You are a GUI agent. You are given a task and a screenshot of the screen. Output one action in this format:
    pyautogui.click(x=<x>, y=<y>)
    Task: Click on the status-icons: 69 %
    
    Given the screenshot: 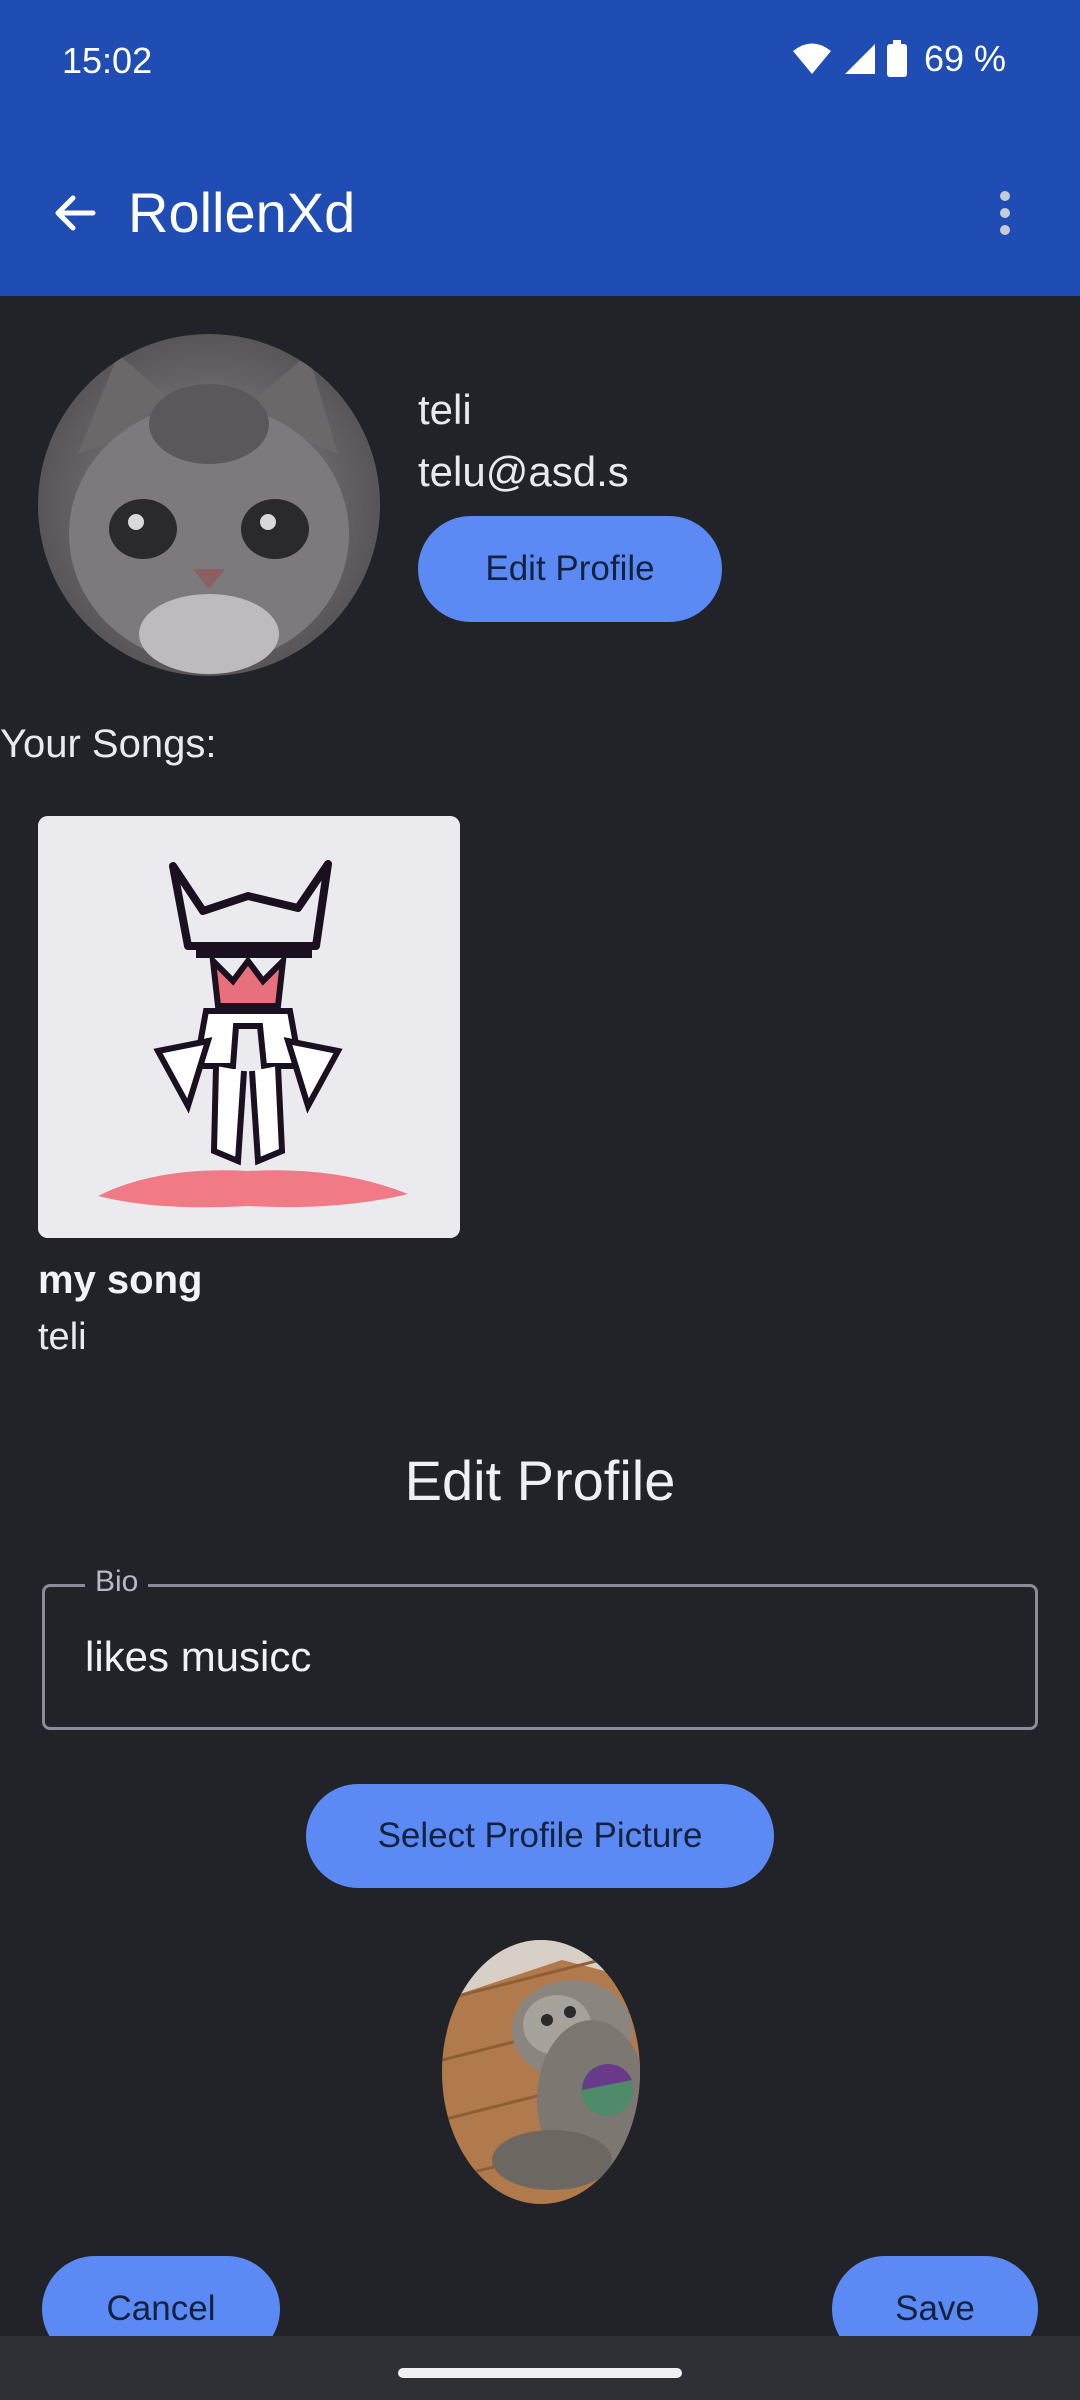 What is the action you would take?
    pyautogui.click(x=899, y=59)
    